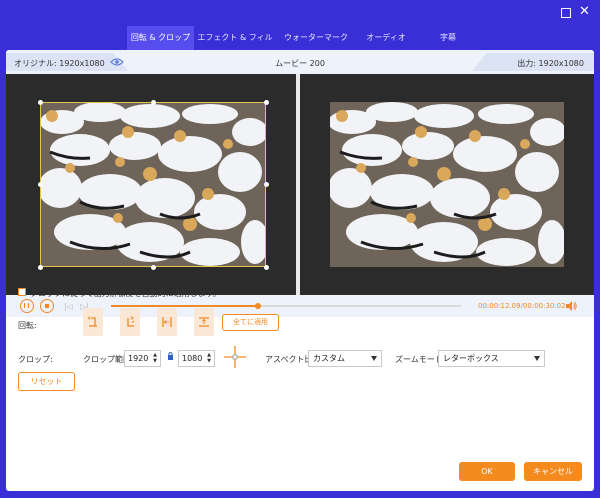  I want to click on timeline-progress, so click(184, 306).